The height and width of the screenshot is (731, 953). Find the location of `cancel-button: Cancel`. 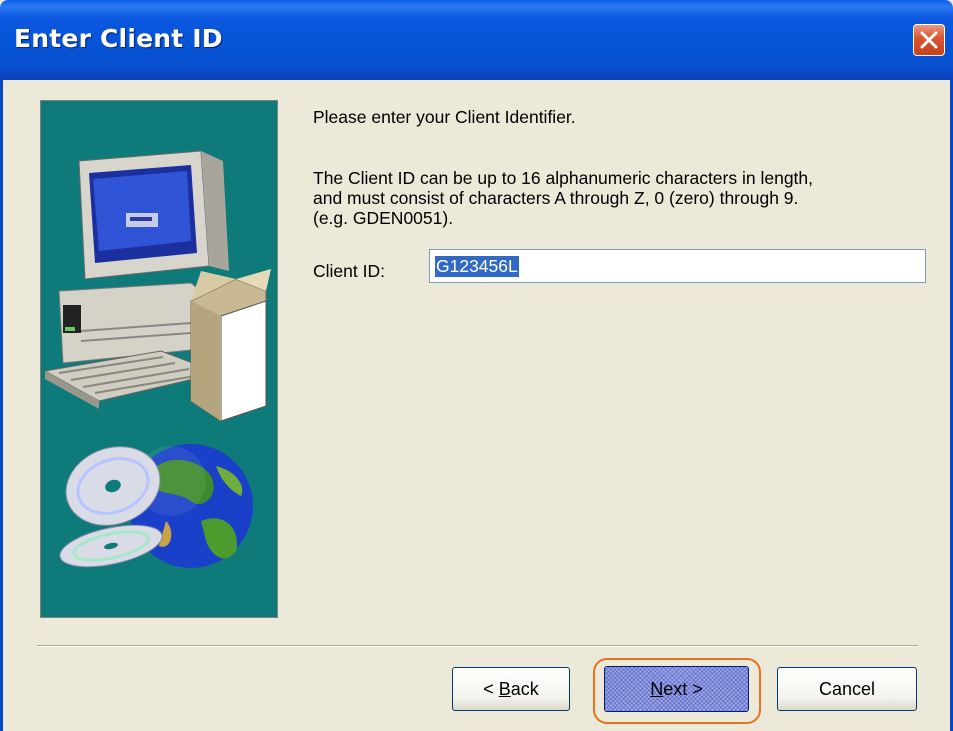

cancel-button: Cancel is located at coordinates (847, 689).